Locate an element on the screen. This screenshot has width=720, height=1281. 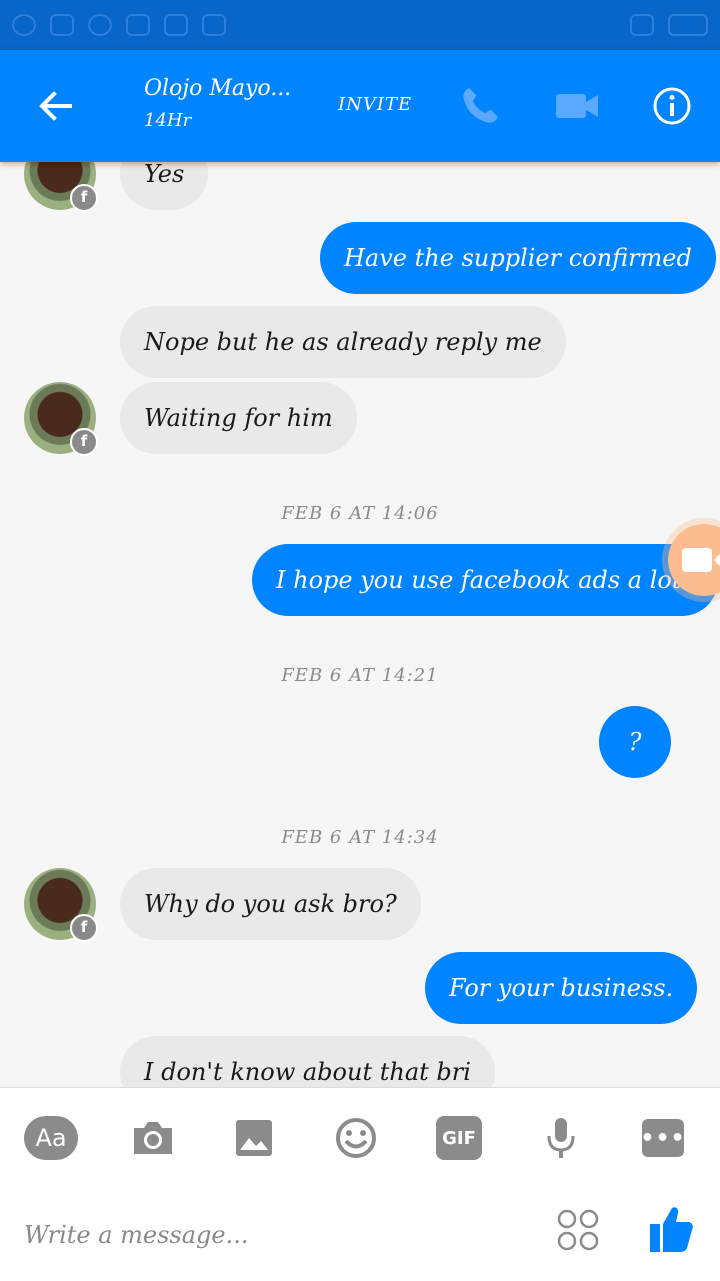
microphone-icon is located at coordinates (561, 1138).